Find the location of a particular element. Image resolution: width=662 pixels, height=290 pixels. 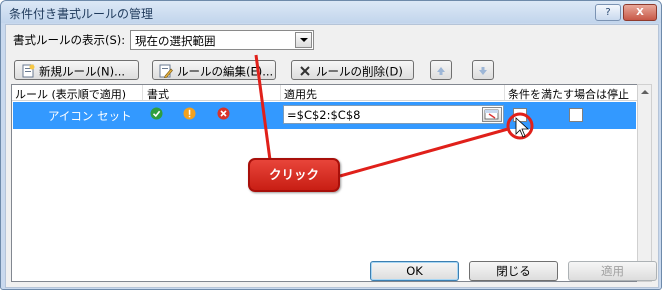

annotation-line-to-checkbox is located at coordinates (424, 152).